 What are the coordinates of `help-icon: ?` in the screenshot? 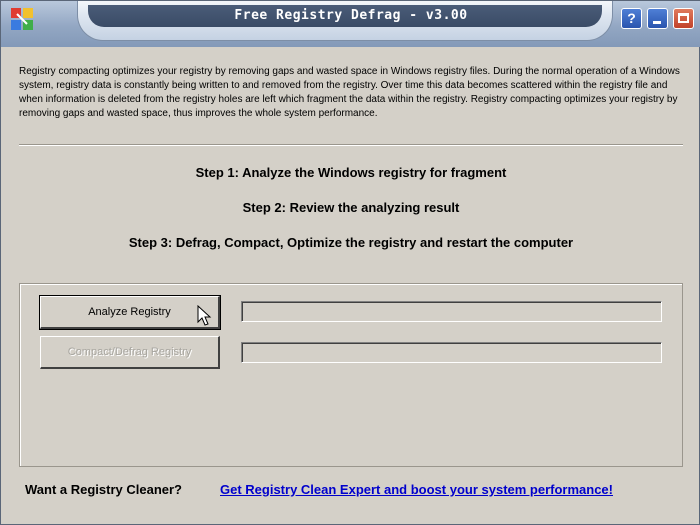 It's located at (631, 18).